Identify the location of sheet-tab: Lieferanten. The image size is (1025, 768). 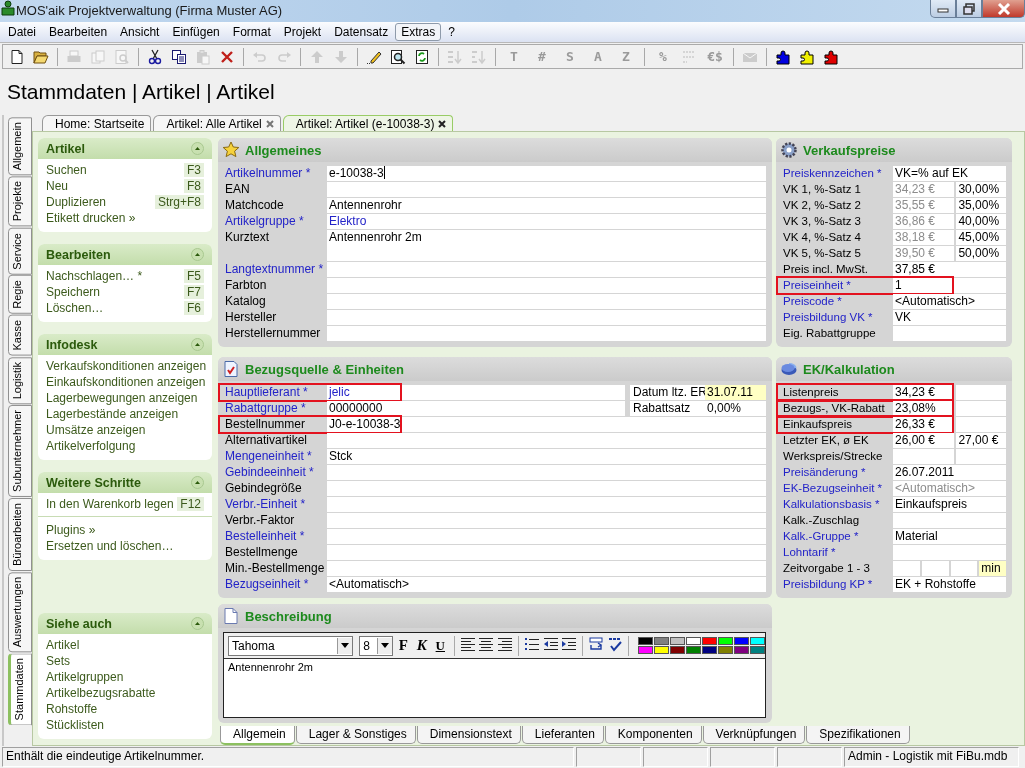
(562, 735).